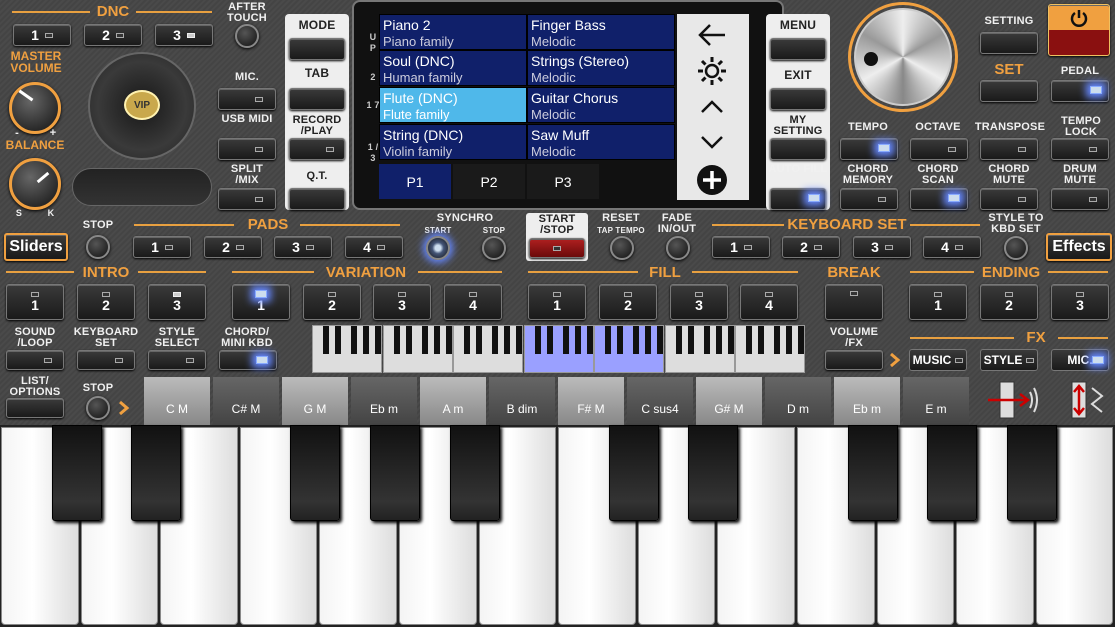 The width and height of the screenshot is (1115, 627). What do you see at coordinates (184, 35) in the screenshot?
I see `dnc-button-3: 3` at bounding box center [184, 35].